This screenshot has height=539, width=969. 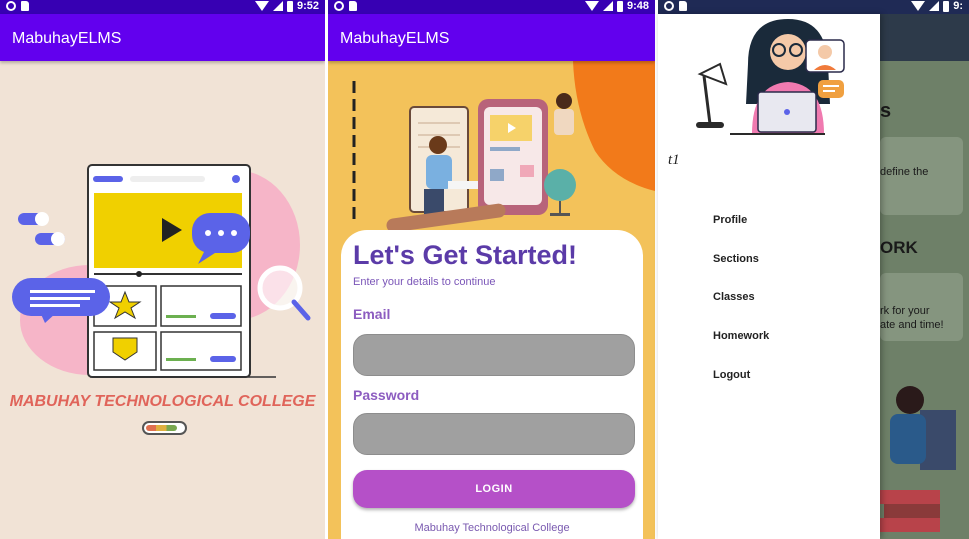 What do you see at coordinates (787, 112) in the screenshot?
I see `laptop-icon` at bounding box center [787, 112].